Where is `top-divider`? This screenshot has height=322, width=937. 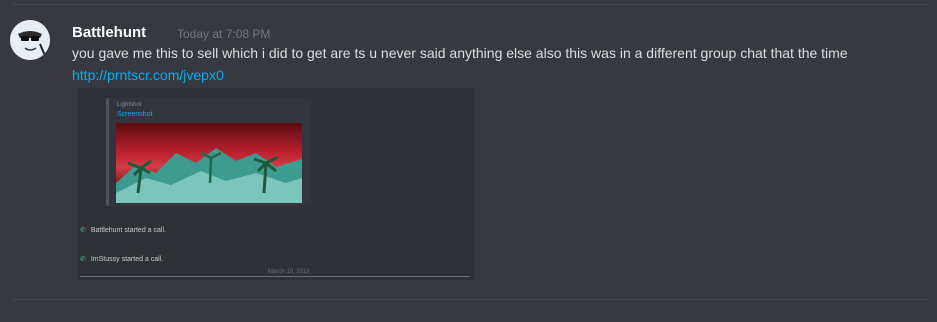
top-divider is located at coordinates (469, 4).